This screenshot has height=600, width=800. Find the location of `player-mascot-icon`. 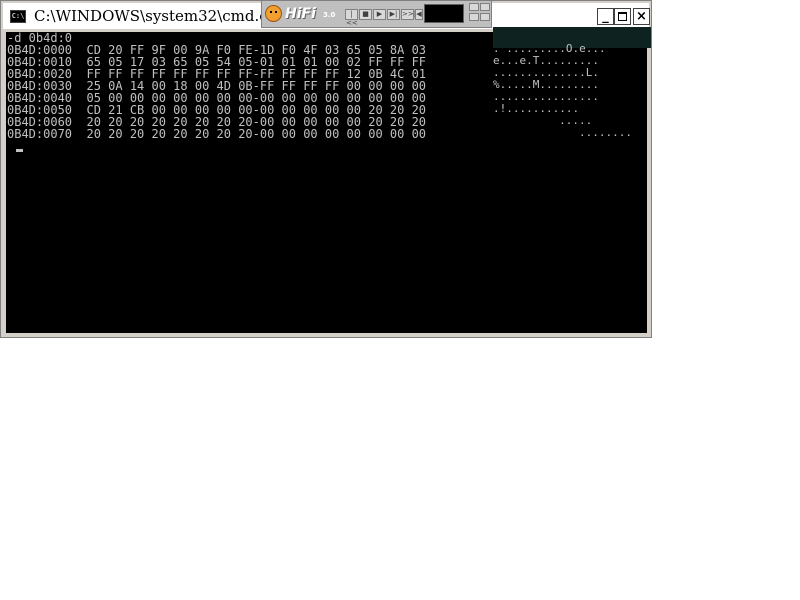

player-mascot-icon is located at coordinates (273, 13).